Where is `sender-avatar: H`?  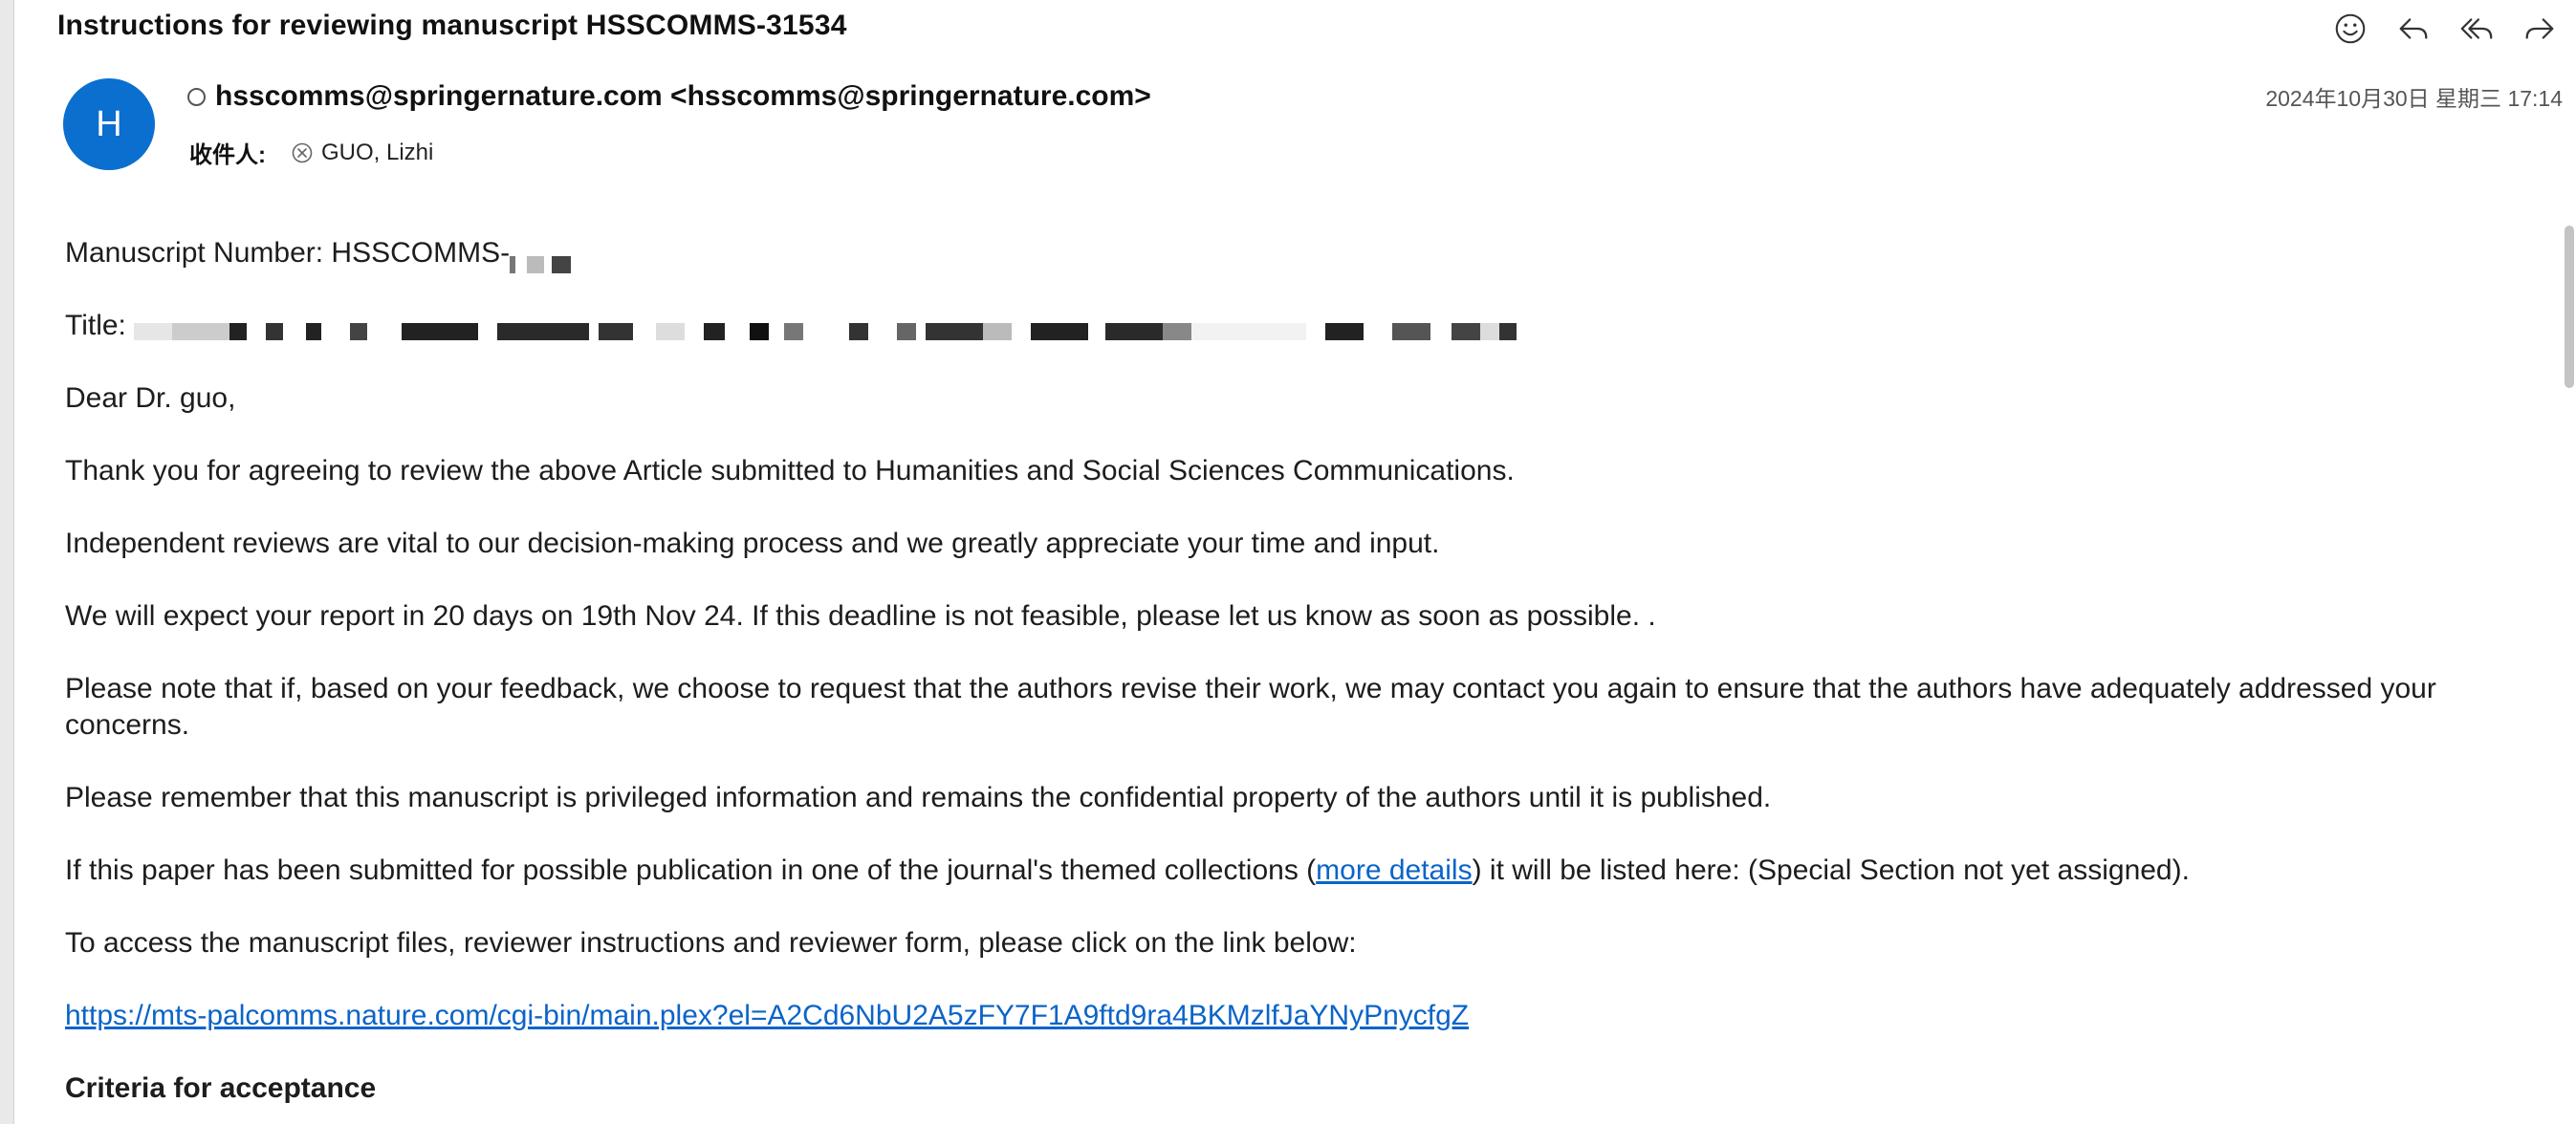 sender-avatar: H is located at coordinates (109, 124).